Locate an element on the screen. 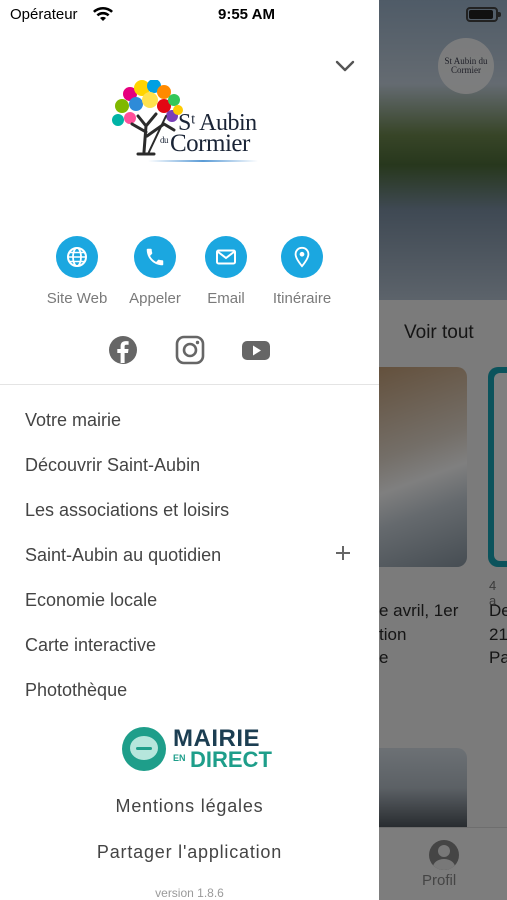  status-bar: Opérateur 9:55 AM is located at coordinates (253, 16).